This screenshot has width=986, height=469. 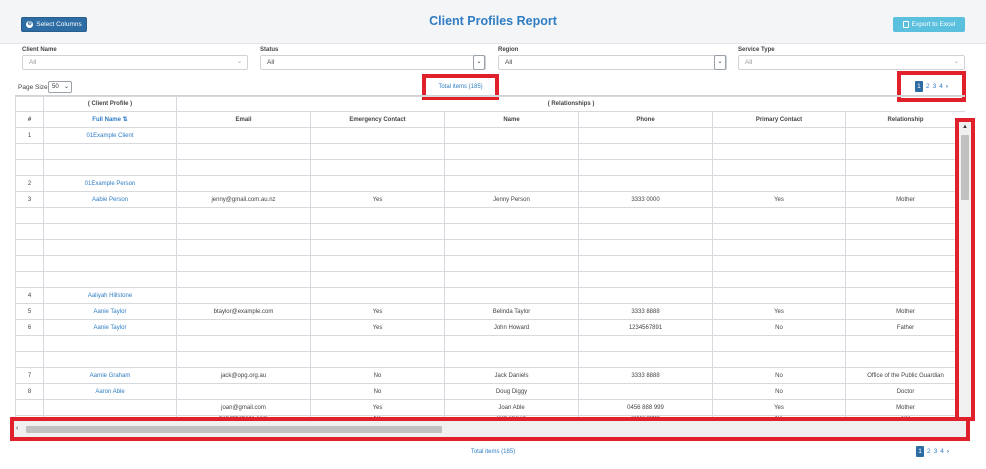 What do you see at coordinates (511, 199) in the screenshot?
I see `contact-name-cell: Jenny Person` at bounding box center [511, 199].